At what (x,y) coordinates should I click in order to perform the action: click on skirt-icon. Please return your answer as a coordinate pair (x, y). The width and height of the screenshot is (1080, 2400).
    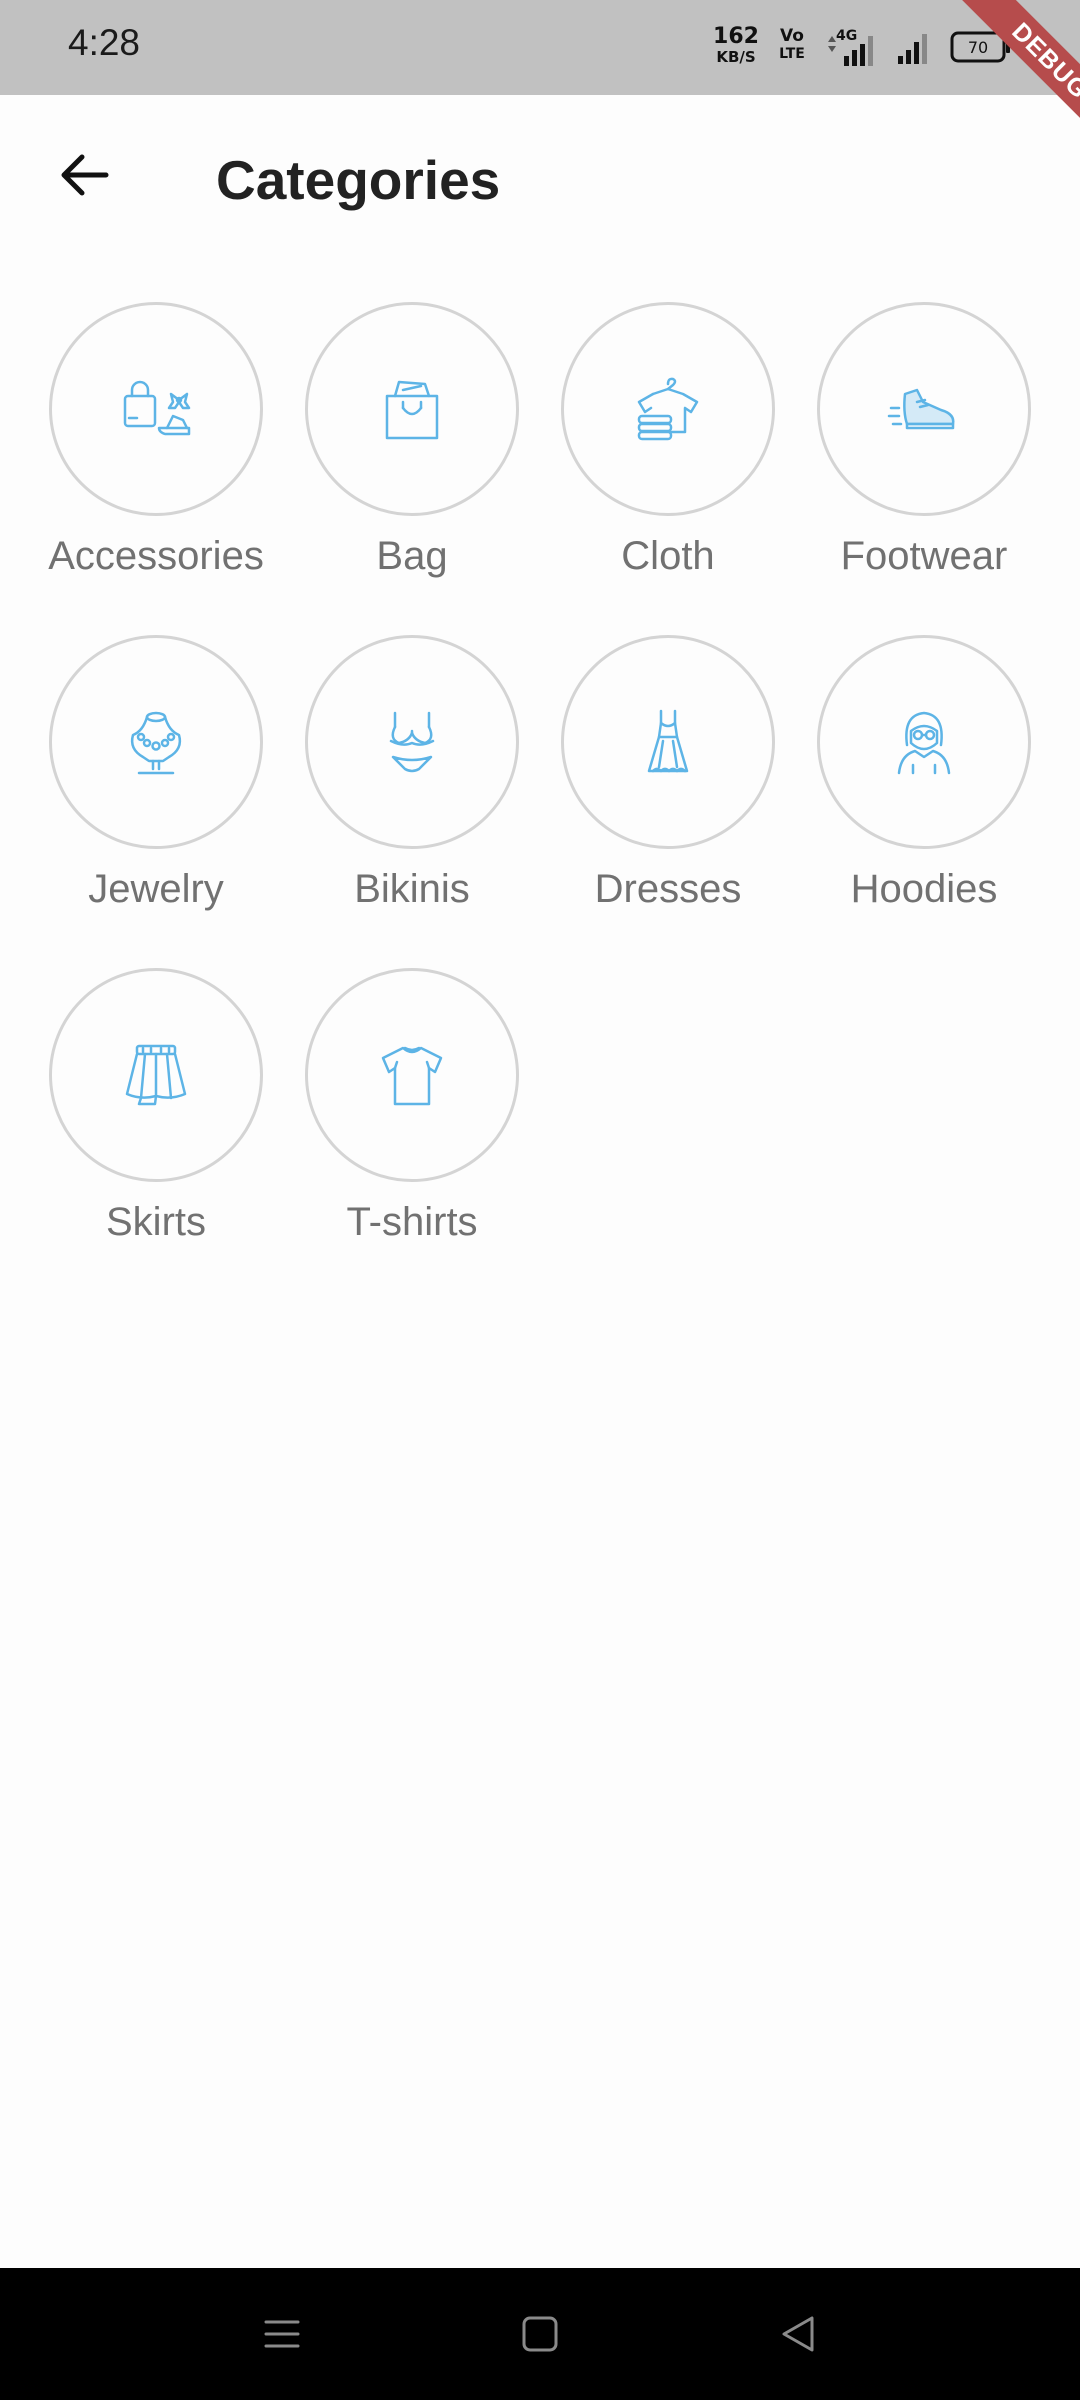
    Looking at the image, I should click on (156, 1075).